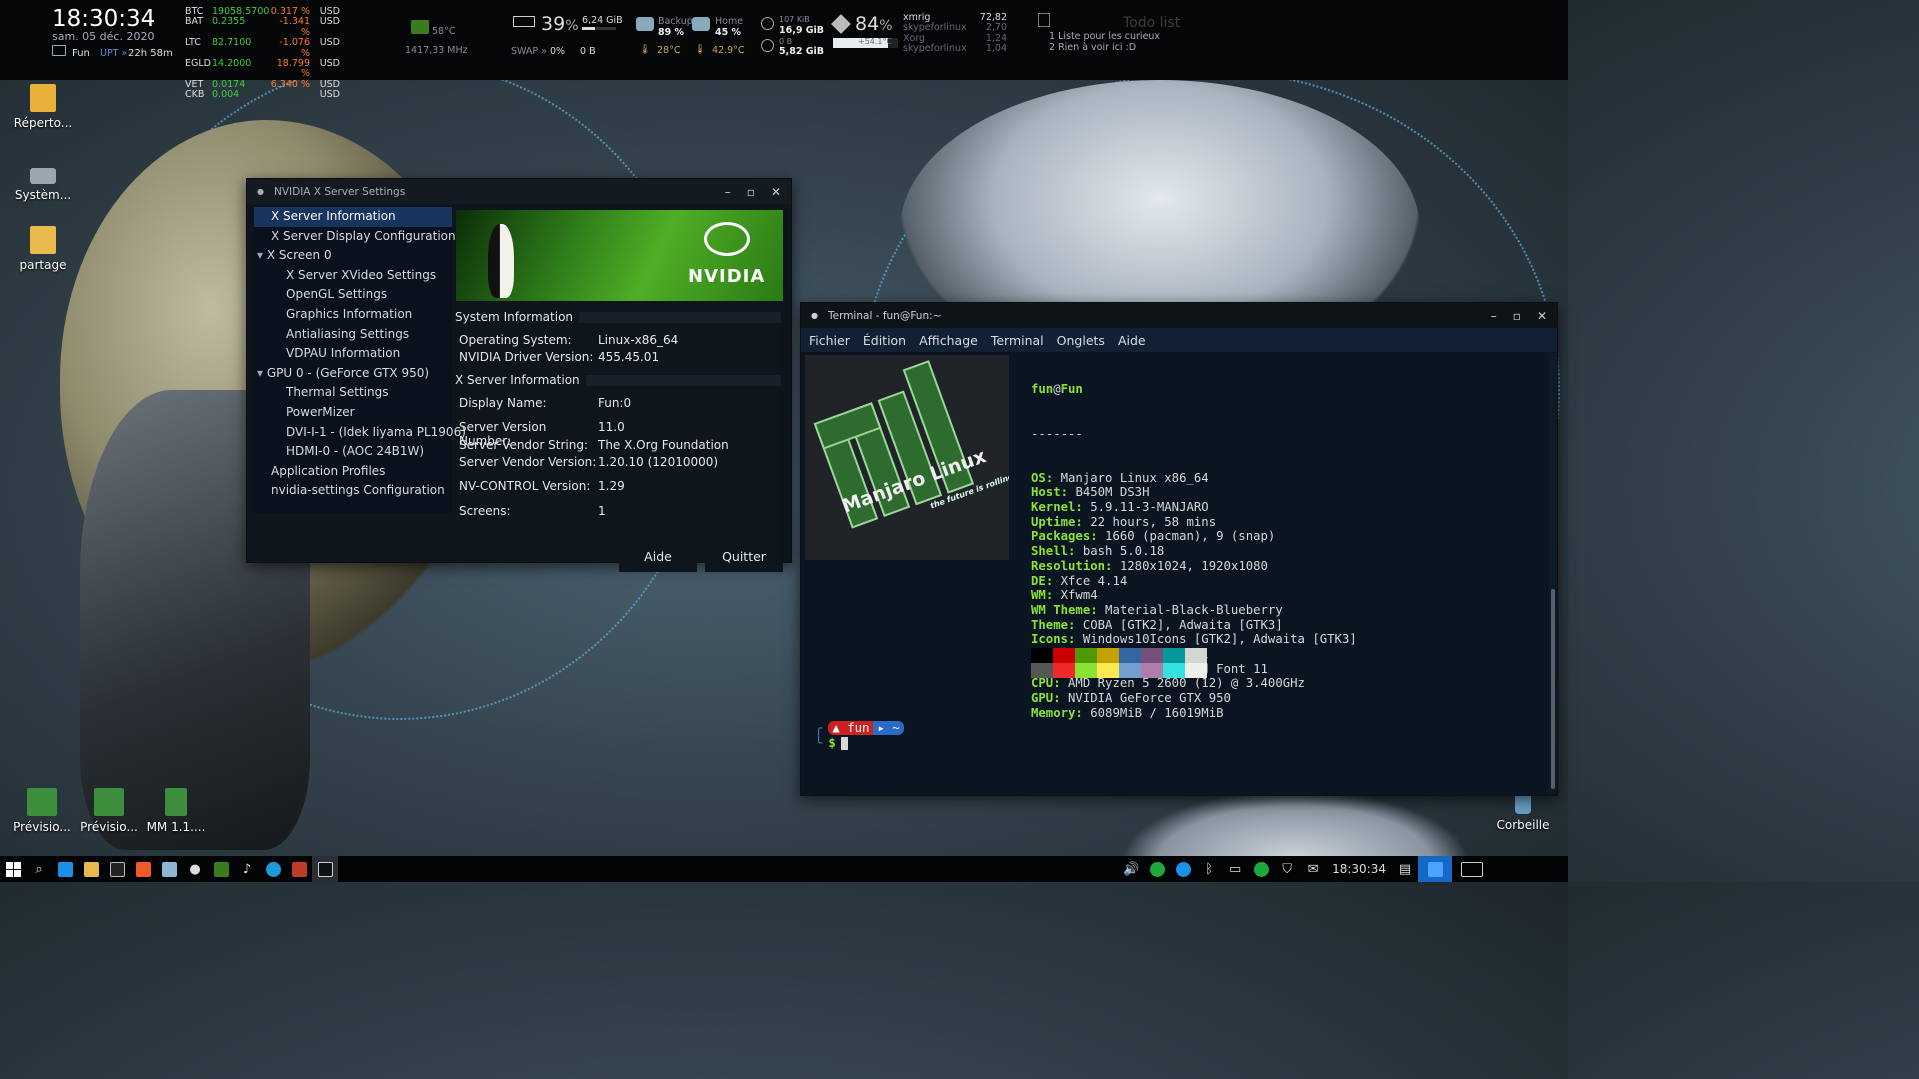 The height and width of the screenshot is (1079, 1919). I want to click on terminal-scrollbar, so click(1553, 573).